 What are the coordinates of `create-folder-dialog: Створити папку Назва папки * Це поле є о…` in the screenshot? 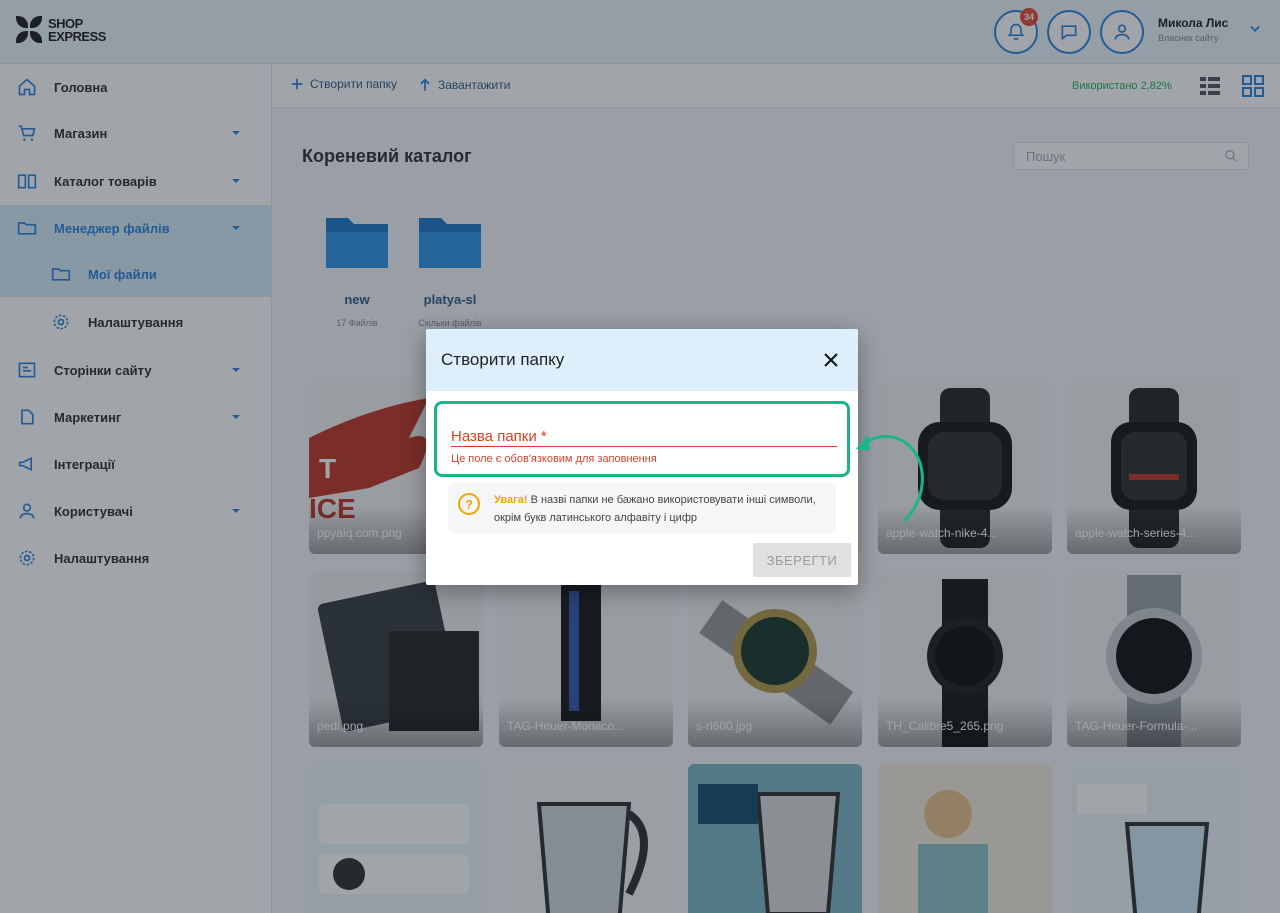 It's located at (642, 457).